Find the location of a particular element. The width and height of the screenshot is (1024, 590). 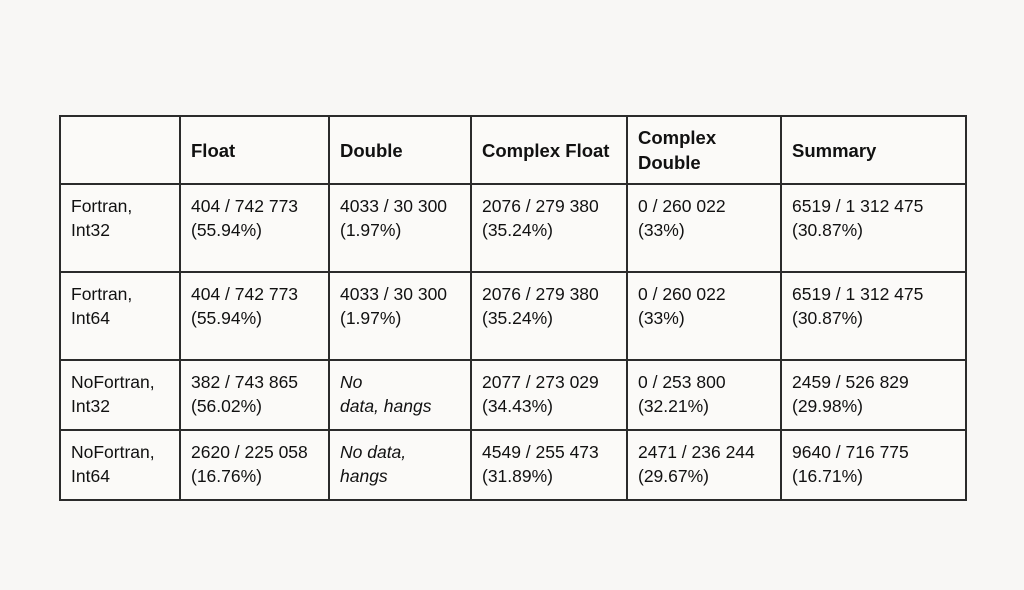

row-label: NoFortran, Int32 is located at coordinates (113, 394).